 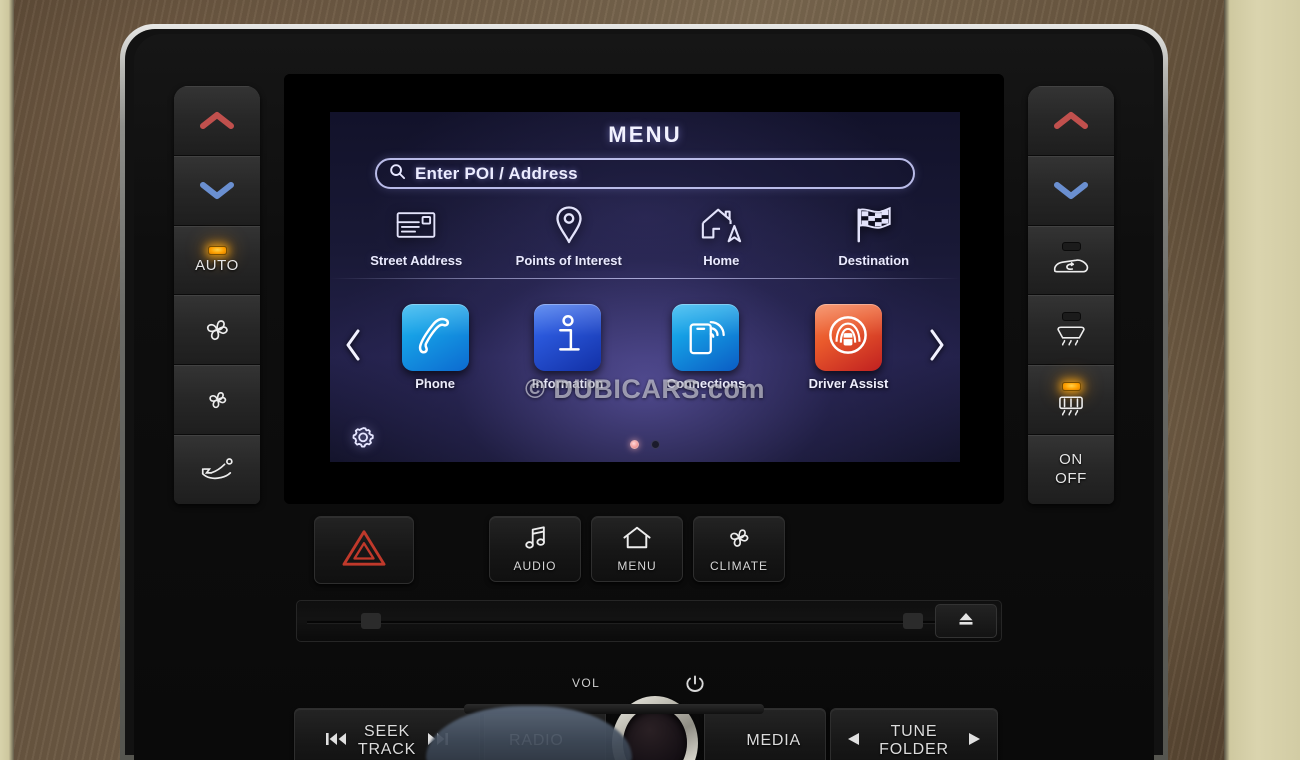 What do you see at coordinates (739, 566) in the screenshot?
I see `climate-label: CLIMATE` at bounding box center [739, 566].